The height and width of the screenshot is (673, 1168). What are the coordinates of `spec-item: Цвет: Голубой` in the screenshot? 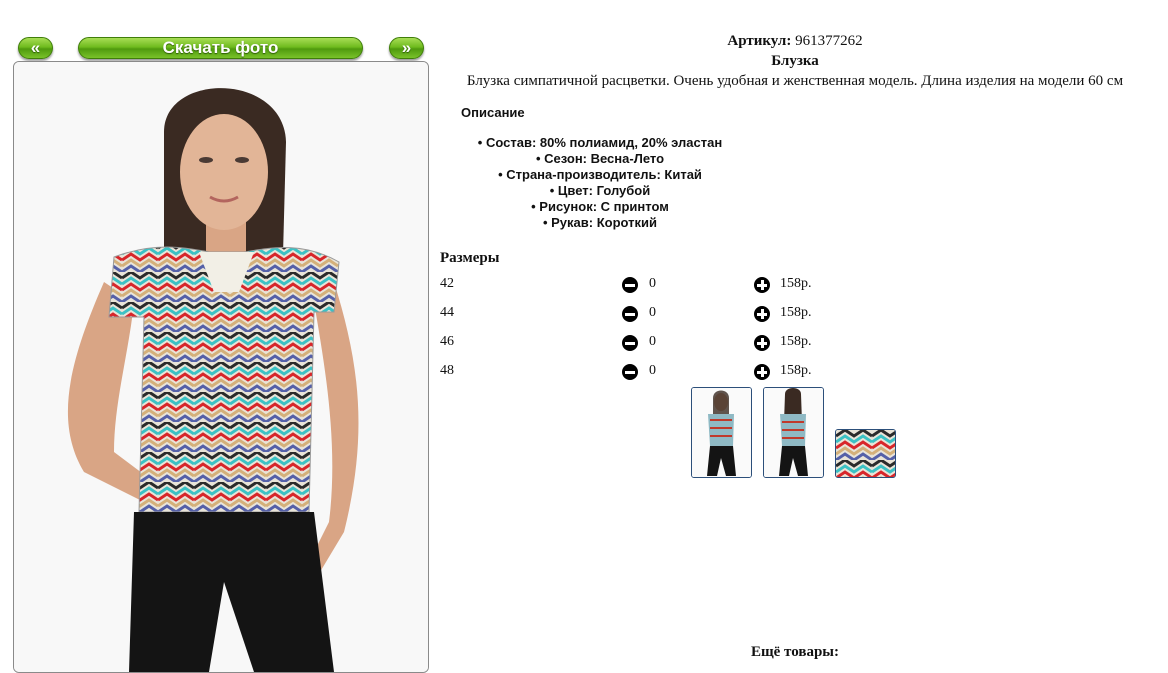 It's located at (600, 191).